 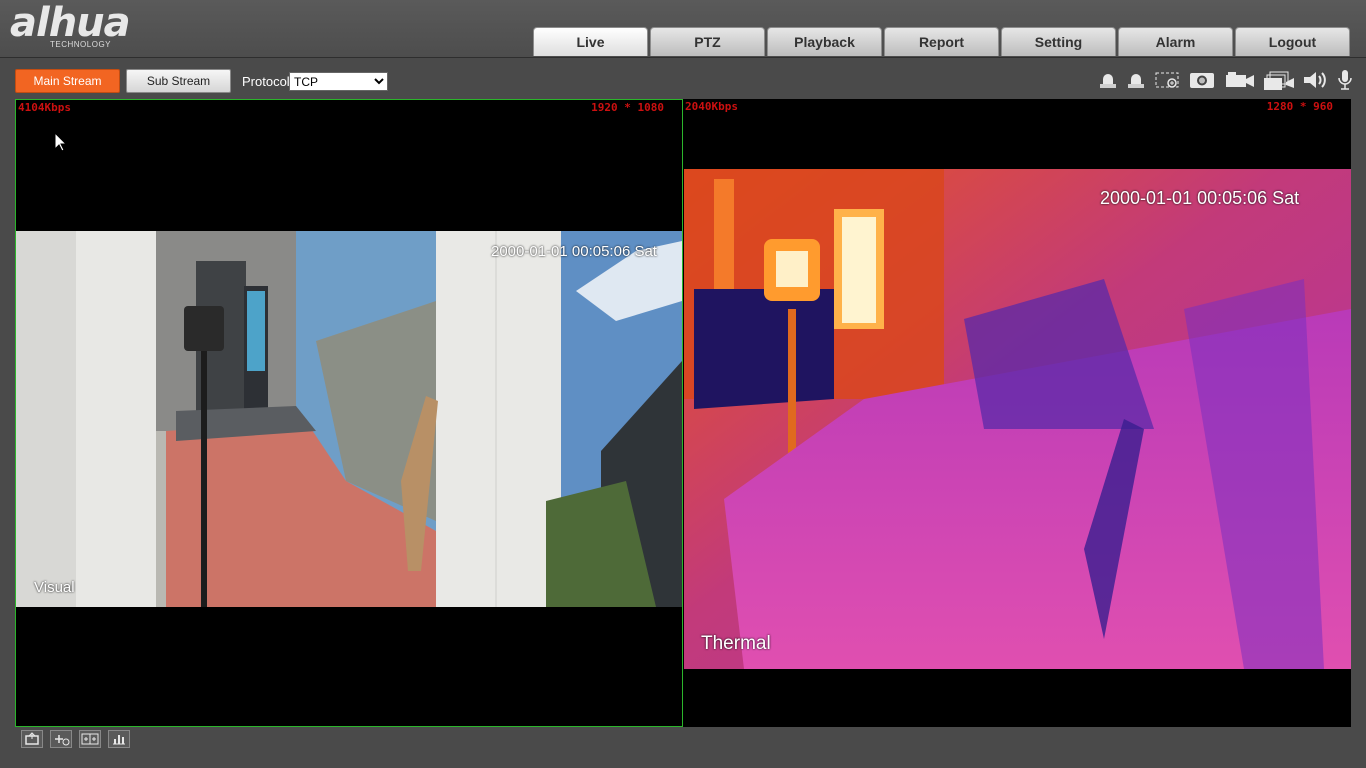 What do you see at coordinates (119, 739) in the screenshot?
I see `stream-statistics-icon` at bounding box center [119, 739].